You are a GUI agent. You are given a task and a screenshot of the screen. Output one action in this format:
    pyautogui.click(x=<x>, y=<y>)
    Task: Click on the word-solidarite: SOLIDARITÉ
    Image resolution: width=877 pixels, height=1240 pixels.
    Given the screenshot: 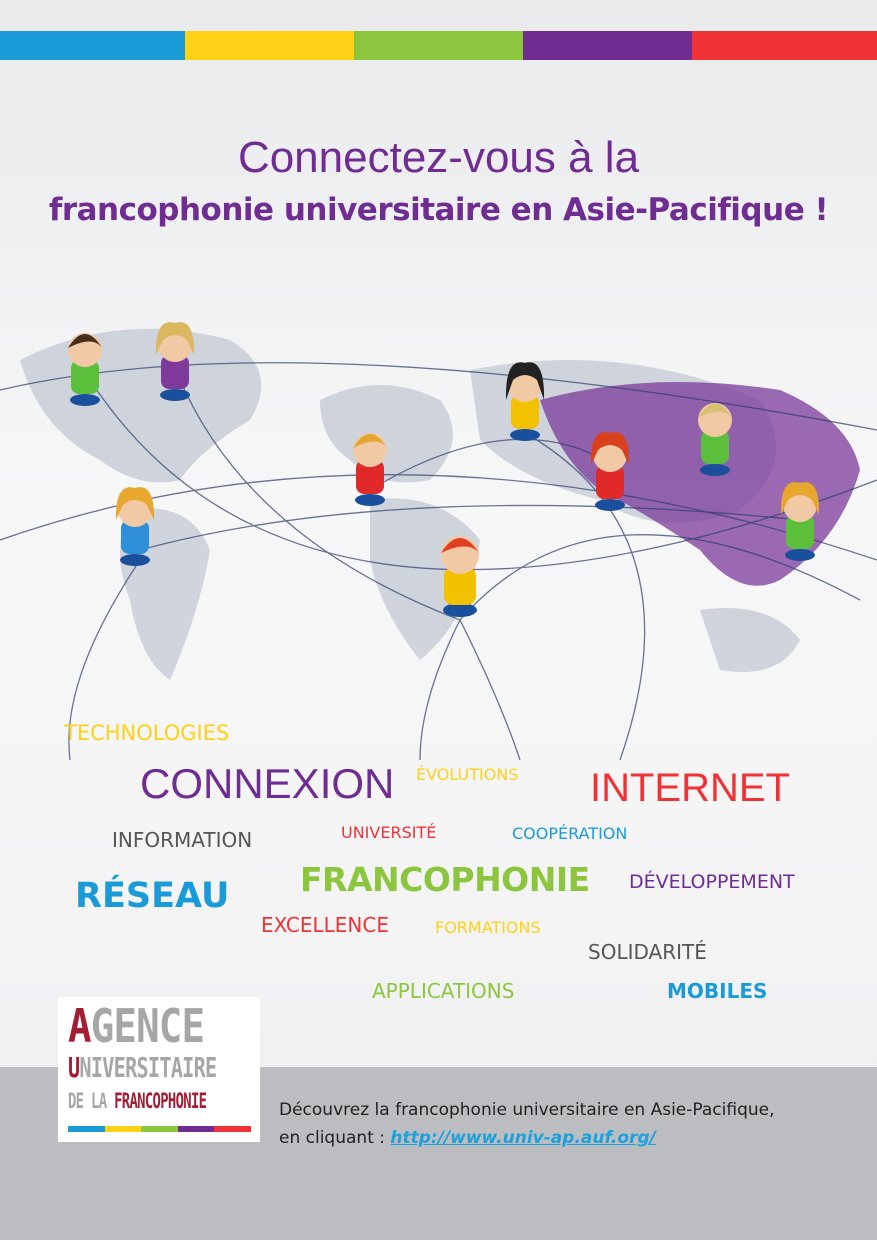 What is the action you would take?
    pyautogui.click(x=647, y=952)
    